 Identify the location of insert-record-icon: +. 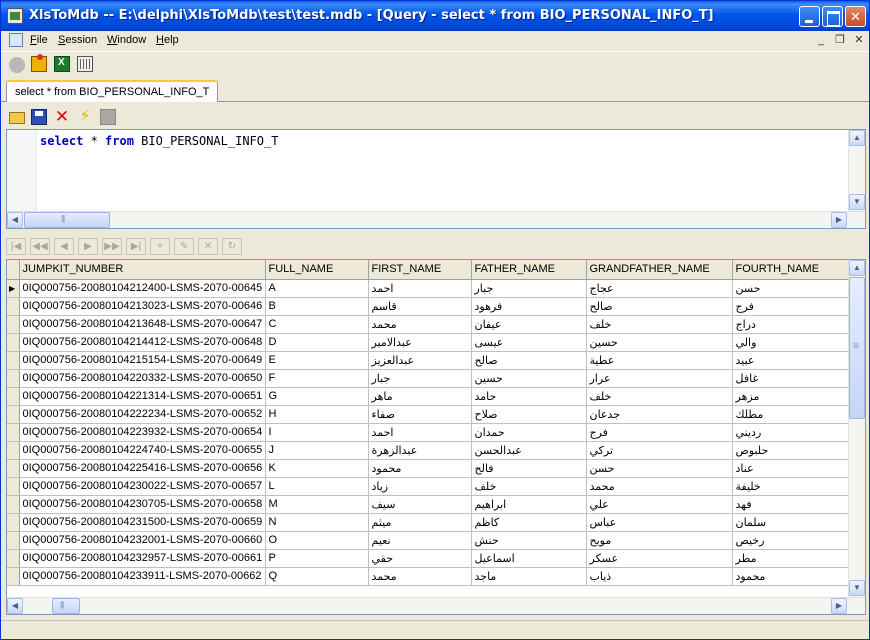
(160, 246).